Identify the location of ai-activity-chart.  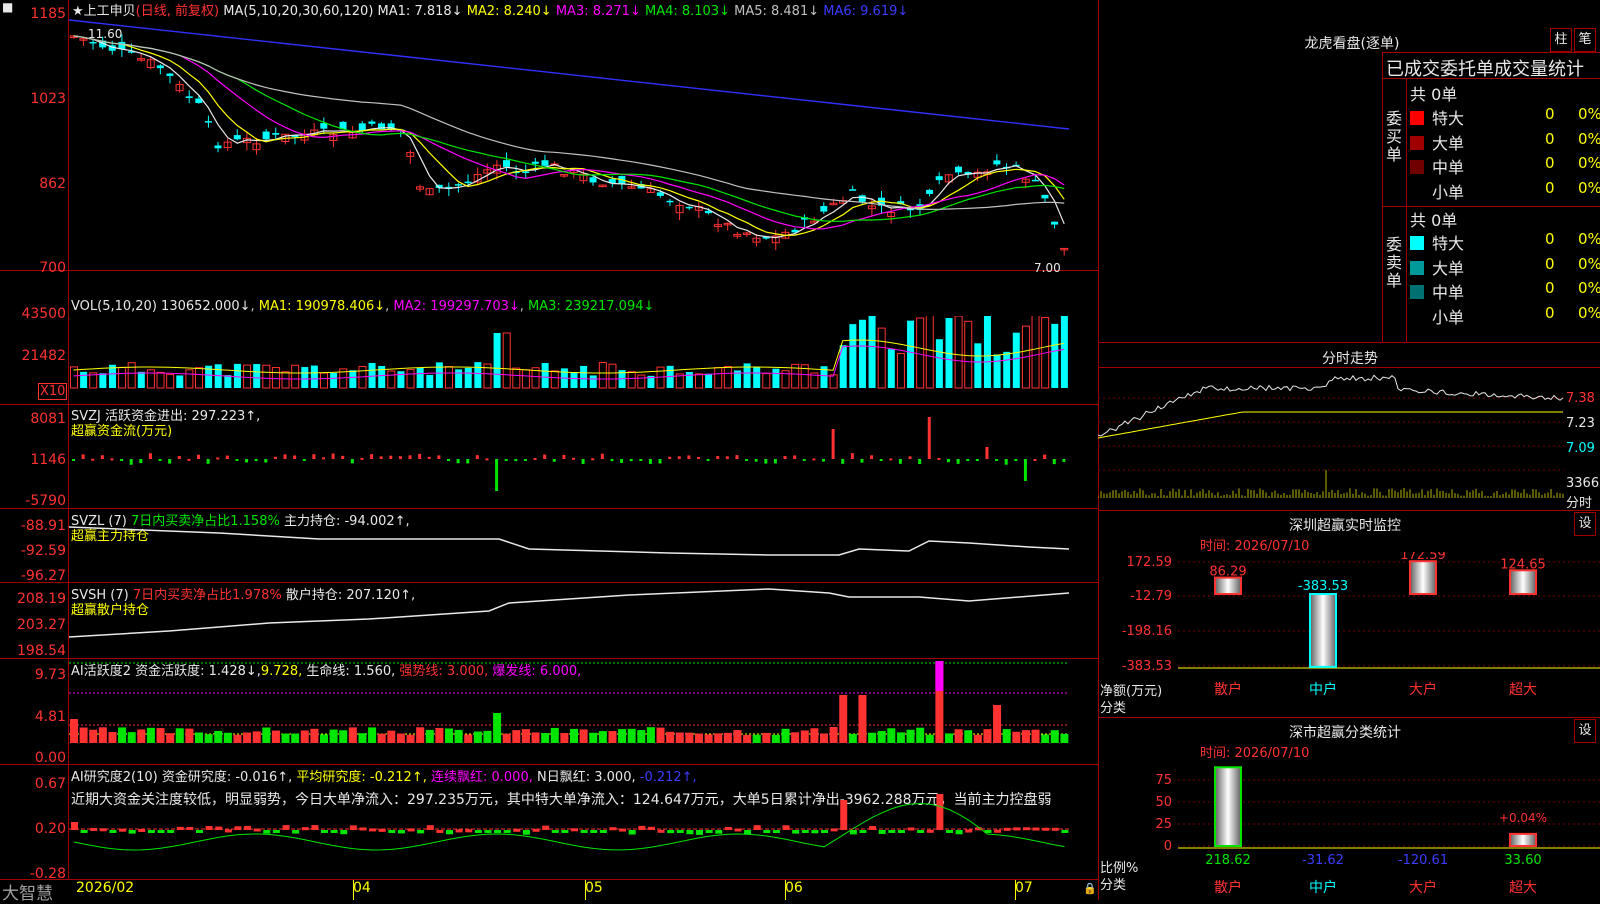
(583, 711).